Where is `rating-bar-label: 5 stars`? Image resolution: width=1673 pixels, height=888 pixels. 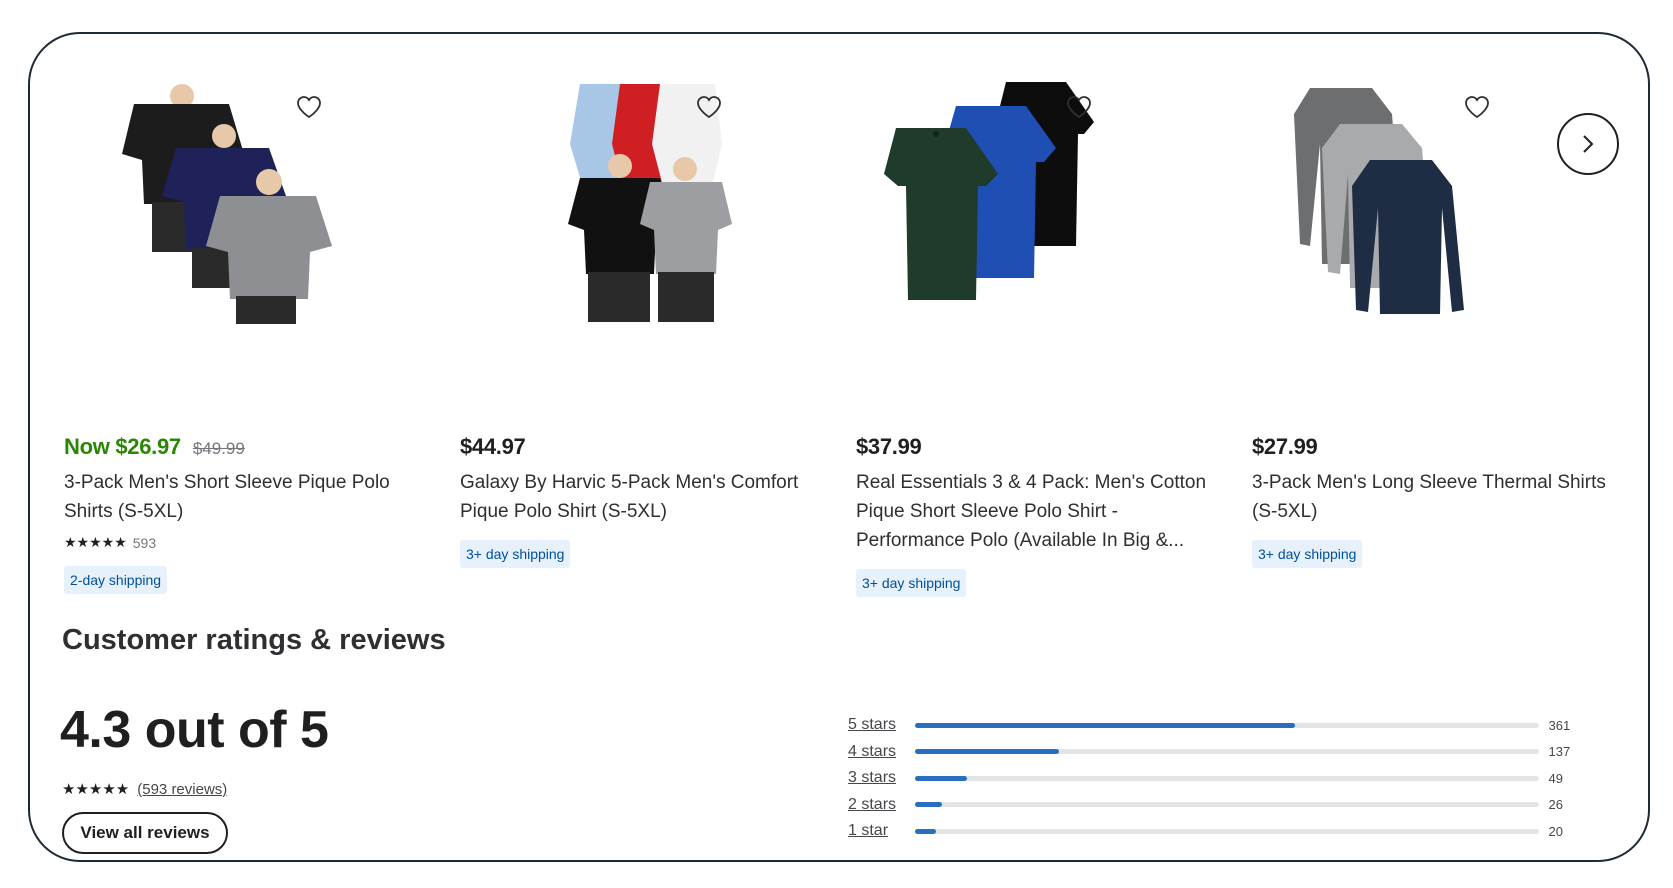 rating-bar-label: 5 stars is located at coordinates (881, 725).